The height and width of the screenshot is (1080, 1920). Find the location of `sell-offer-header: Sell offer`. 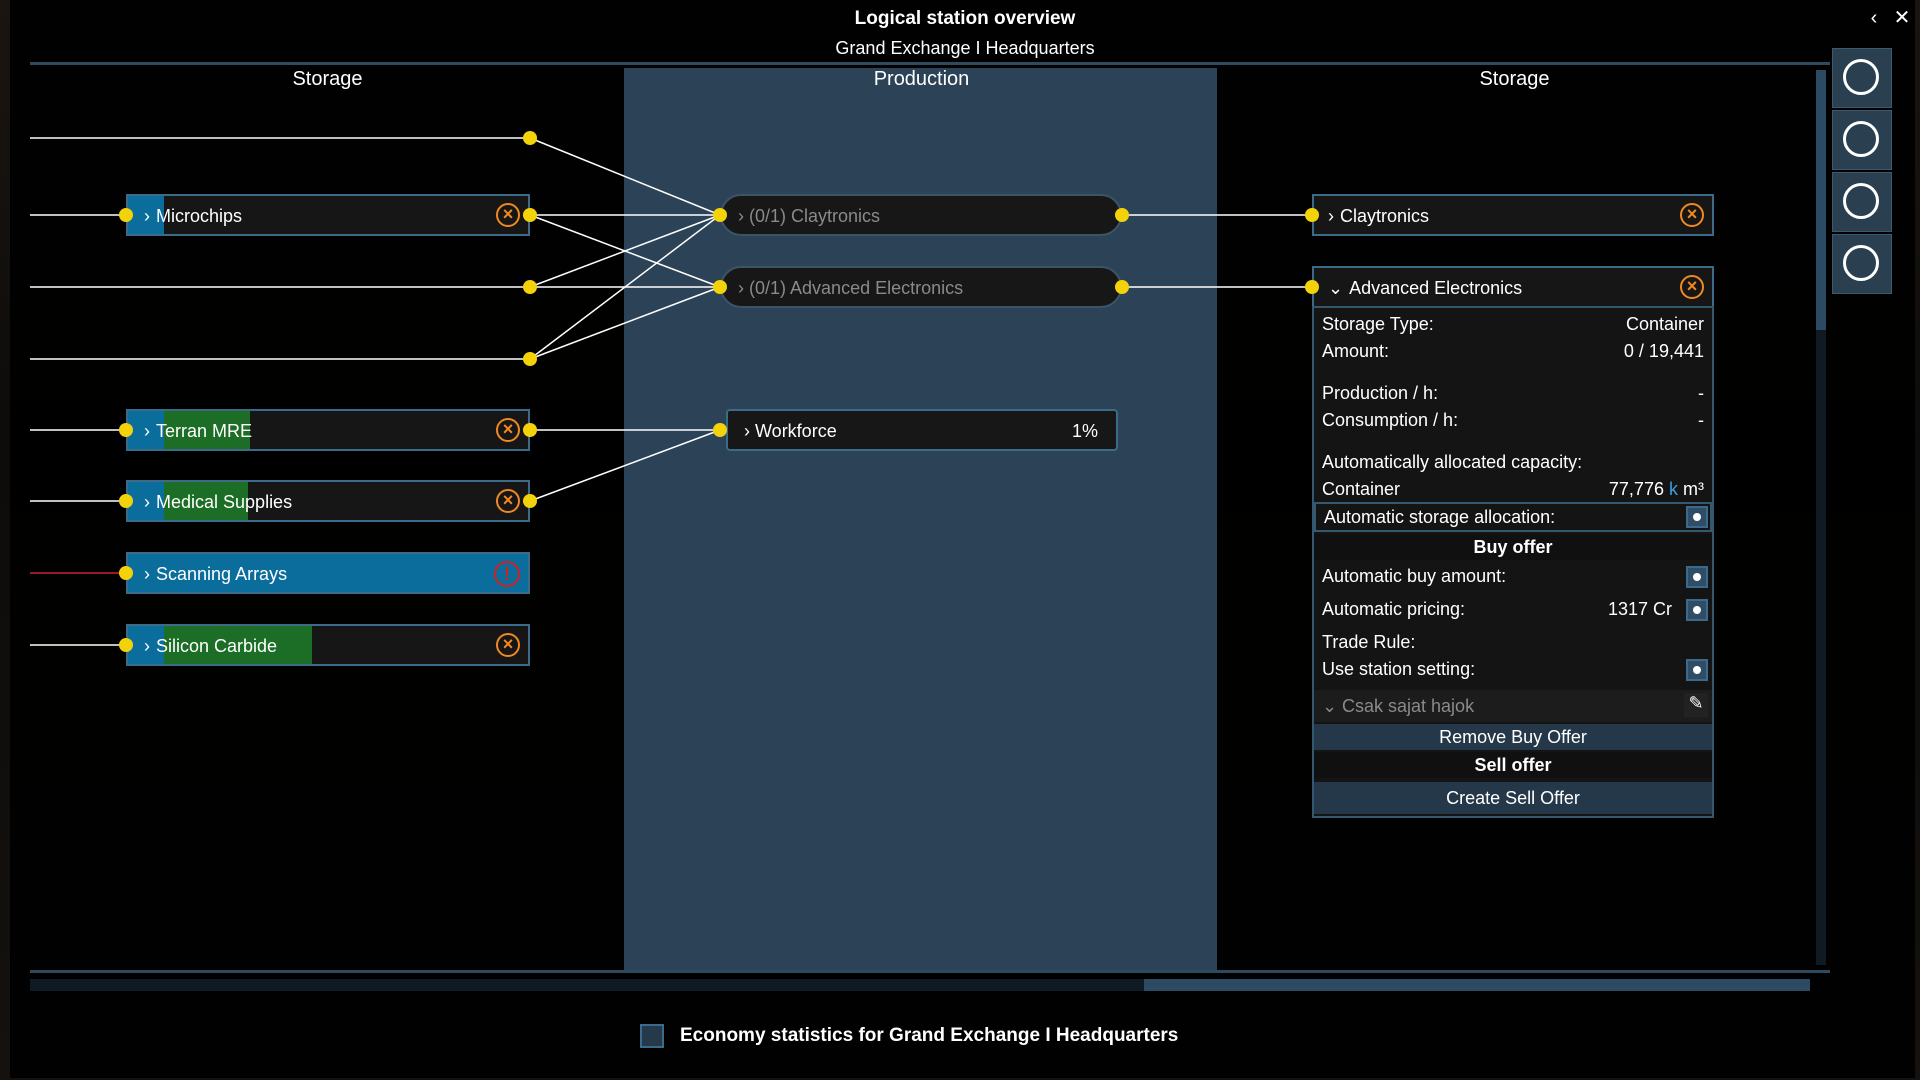

sell-offer-header: Sell offer is located at coordinates (1513, 765).